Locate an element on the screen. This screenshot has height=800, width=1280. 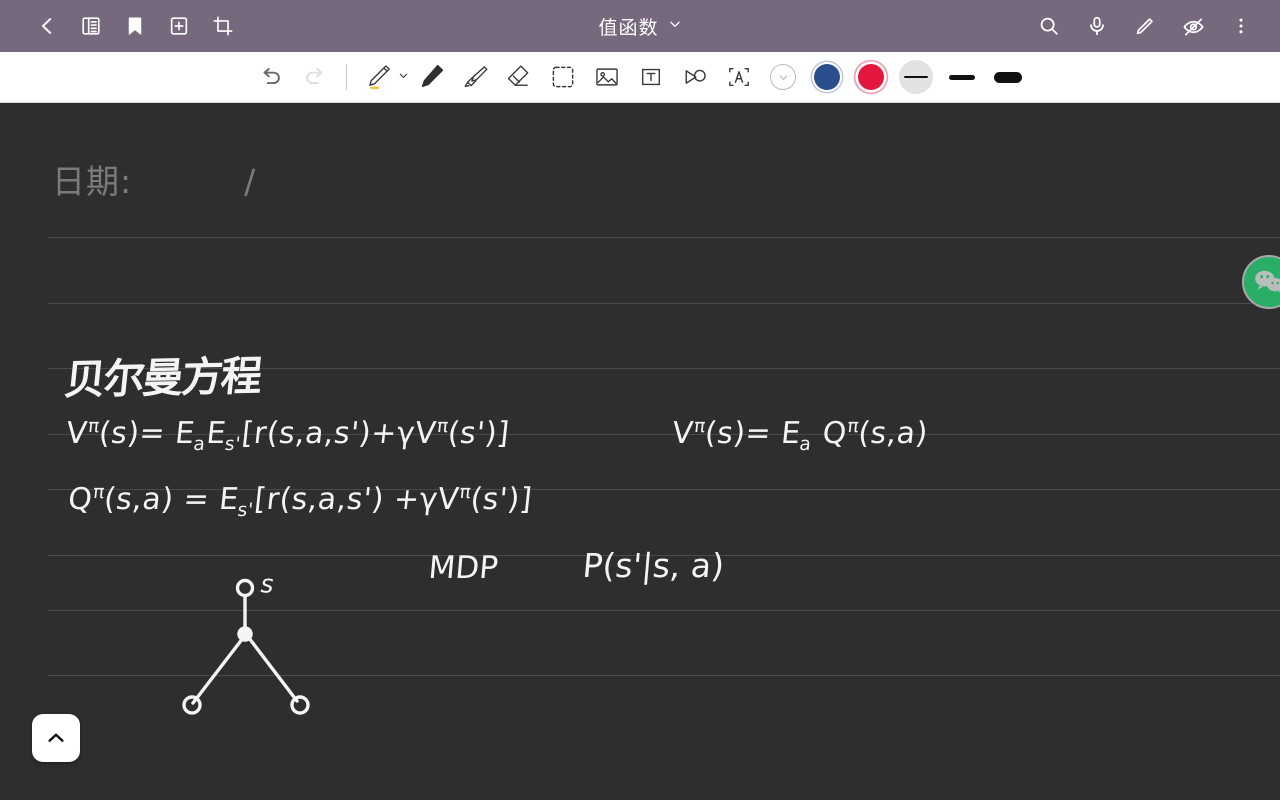
microphone-icon is located at coordinates (1097, 26).